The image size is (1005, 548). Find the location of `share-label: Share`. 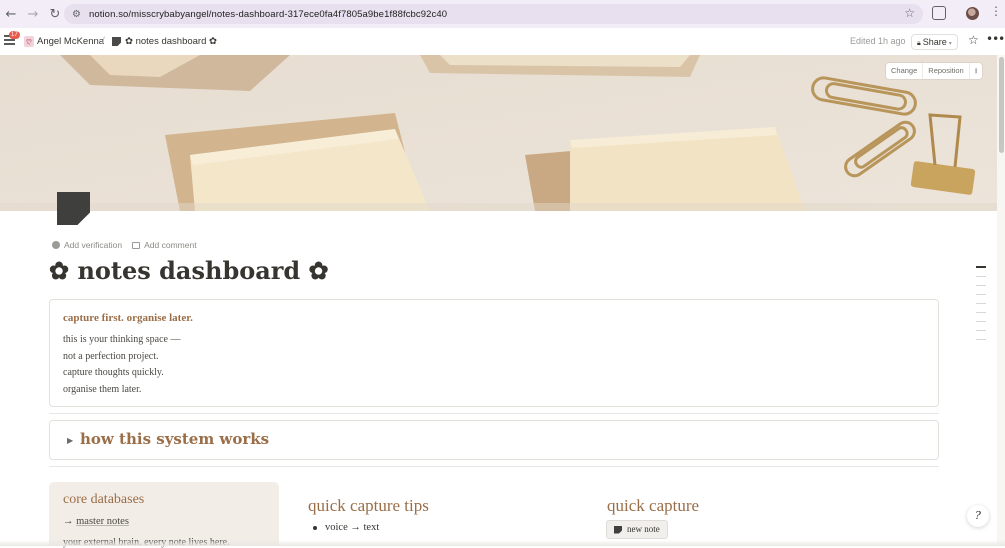

share-label: Share is located at coordinates (934, 42).